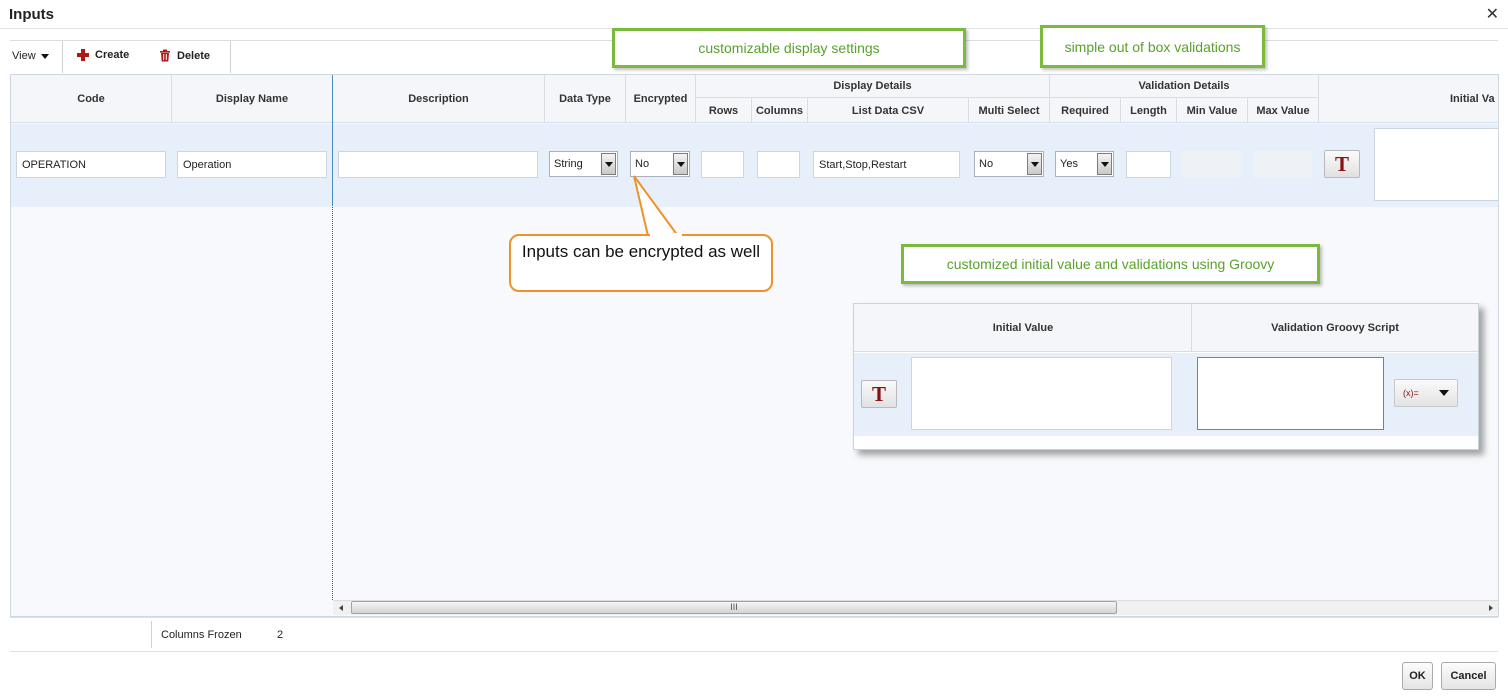 This screenshot has width=1508, height=700. Describe the element at coordinates (201, 635) in the screenshot. I see `columns-frozen-label: Columns Frozen` at that location.